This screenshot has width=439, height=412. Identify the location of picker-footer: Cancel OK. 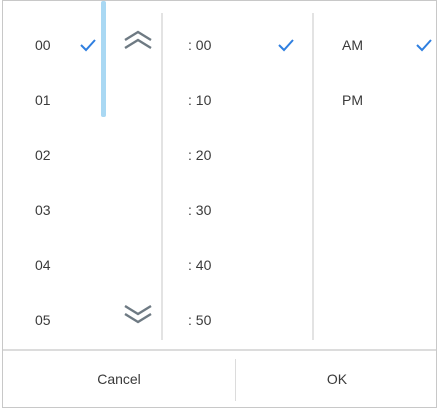
(219, 378).